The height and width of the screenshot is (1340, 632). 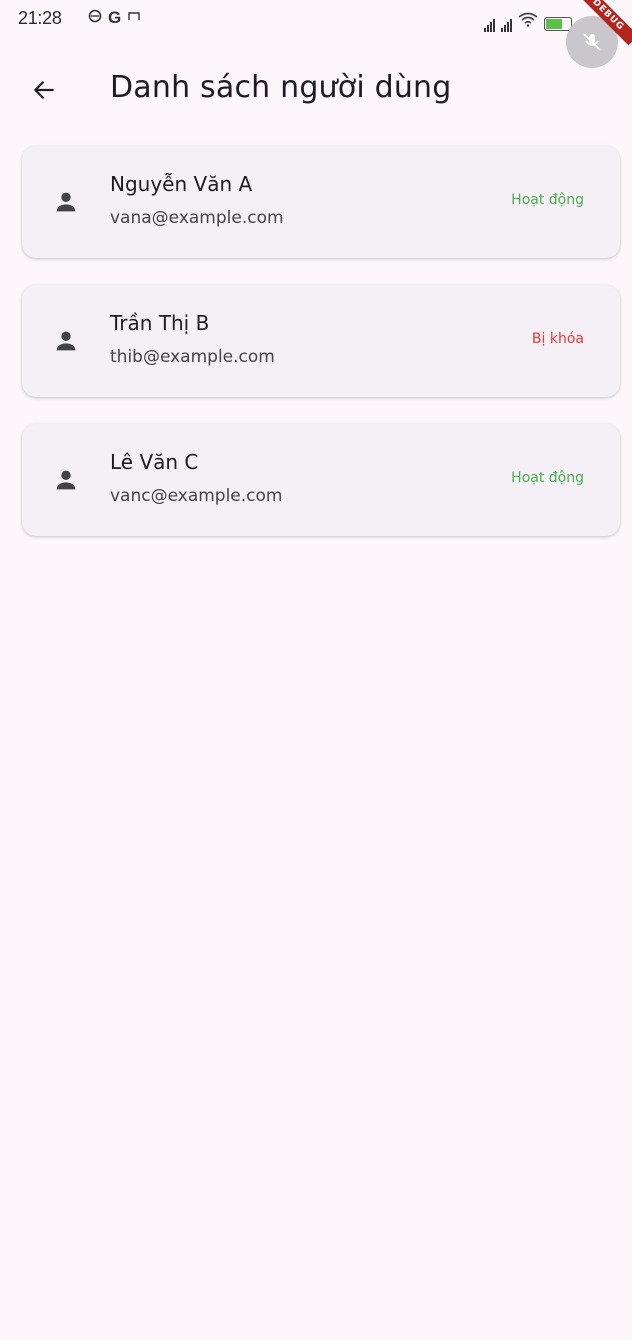 I want to click on status-left-icons: G, so click(x=114, y=18).